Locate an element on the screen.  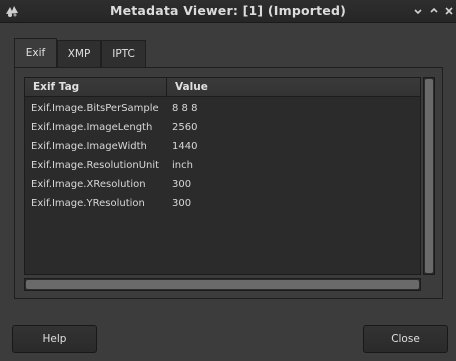
table-row: Exif.Image.YResolution 300 is located at coordinates (222, 203).